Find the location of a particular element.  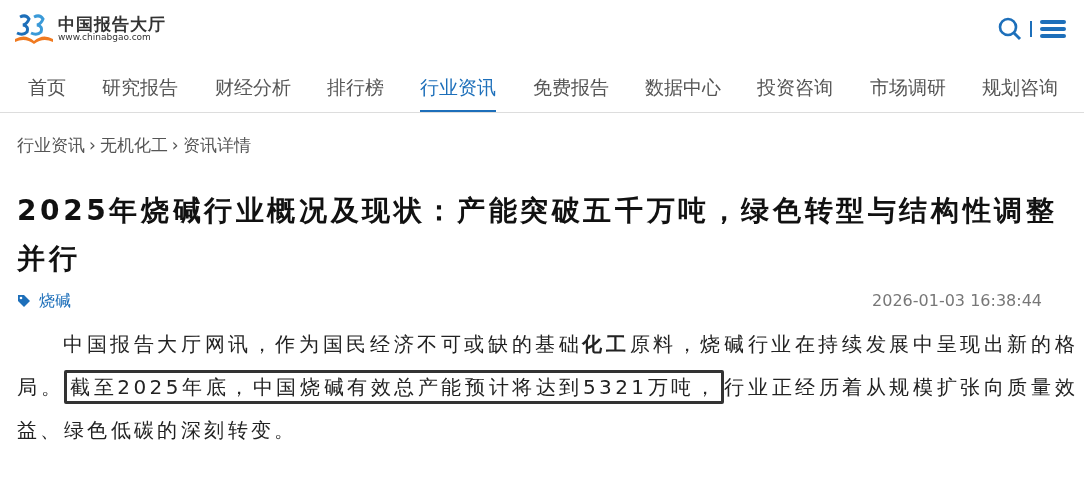

nav-tab: 投资咨询 is located at coordinates (795, 88).